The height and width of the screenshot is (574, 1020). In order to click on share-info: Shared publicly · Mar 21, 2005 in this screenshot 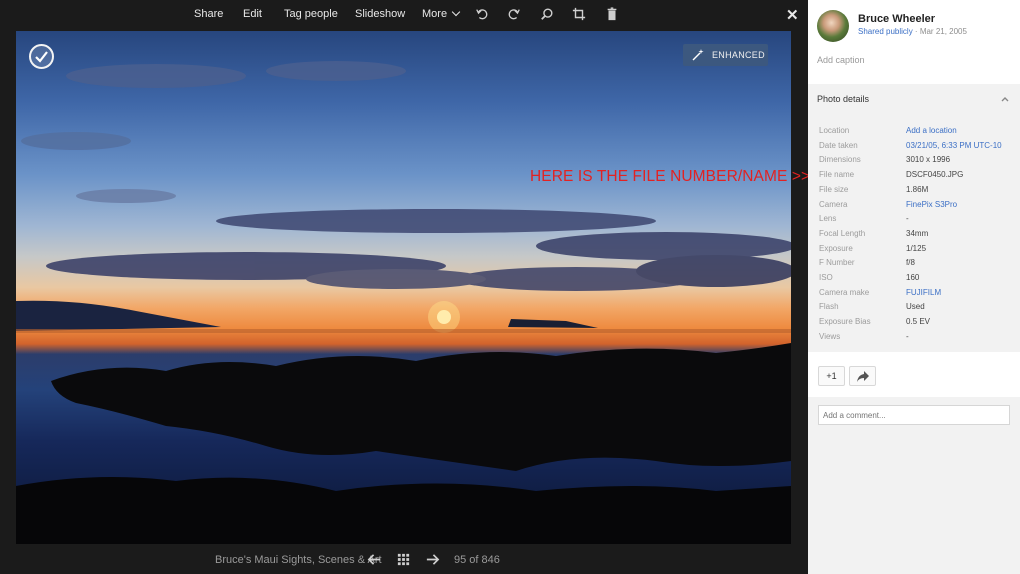, I will do `click(912, 31)`.